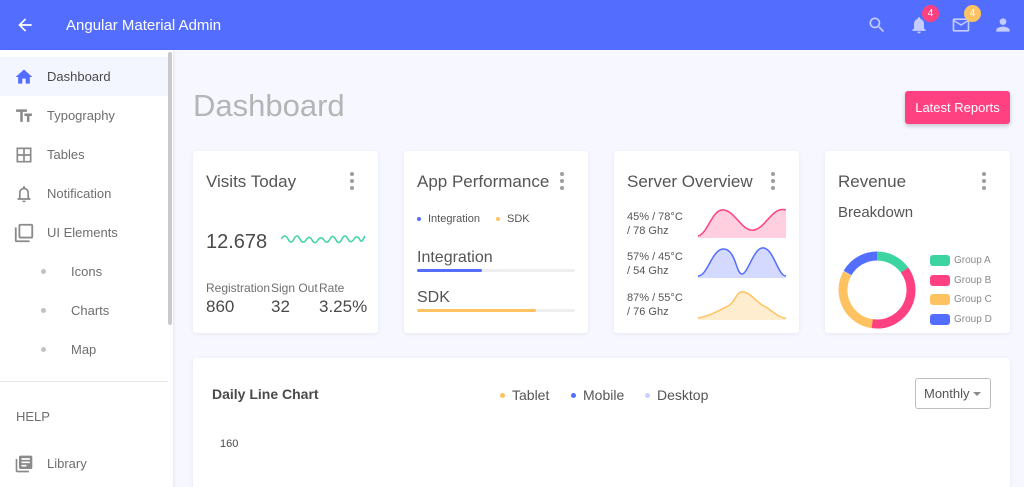 This screenshot has width=1024, height=487. I want to click on sidebar-item-typography: Typography, so click(84, 115).